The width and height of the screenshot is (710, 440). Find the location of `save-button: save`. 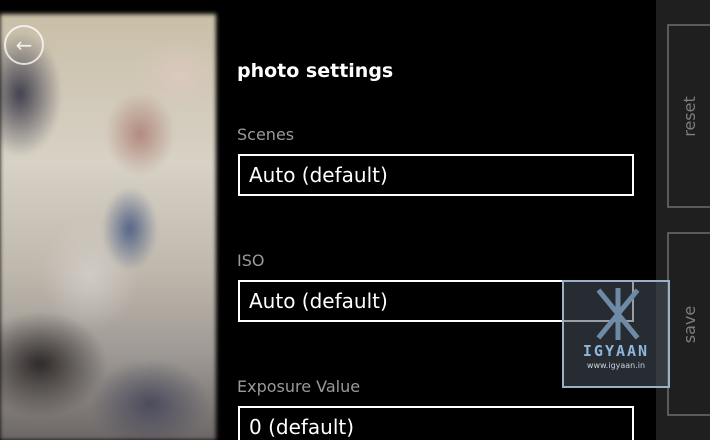

save-button: save is located at coordinates (688, 324).